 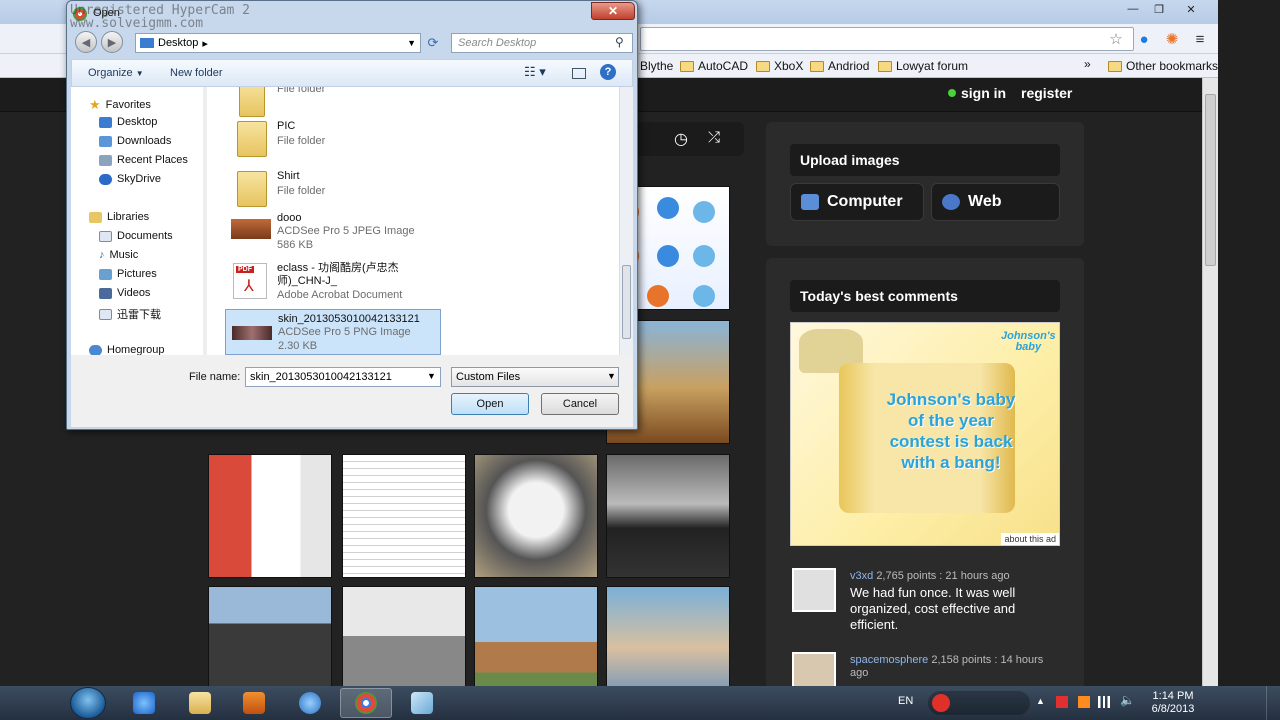 What do you see at coordinates (105, 141) in the screenshot?
I see `downloads-icon` at bounding box center [105, 141].